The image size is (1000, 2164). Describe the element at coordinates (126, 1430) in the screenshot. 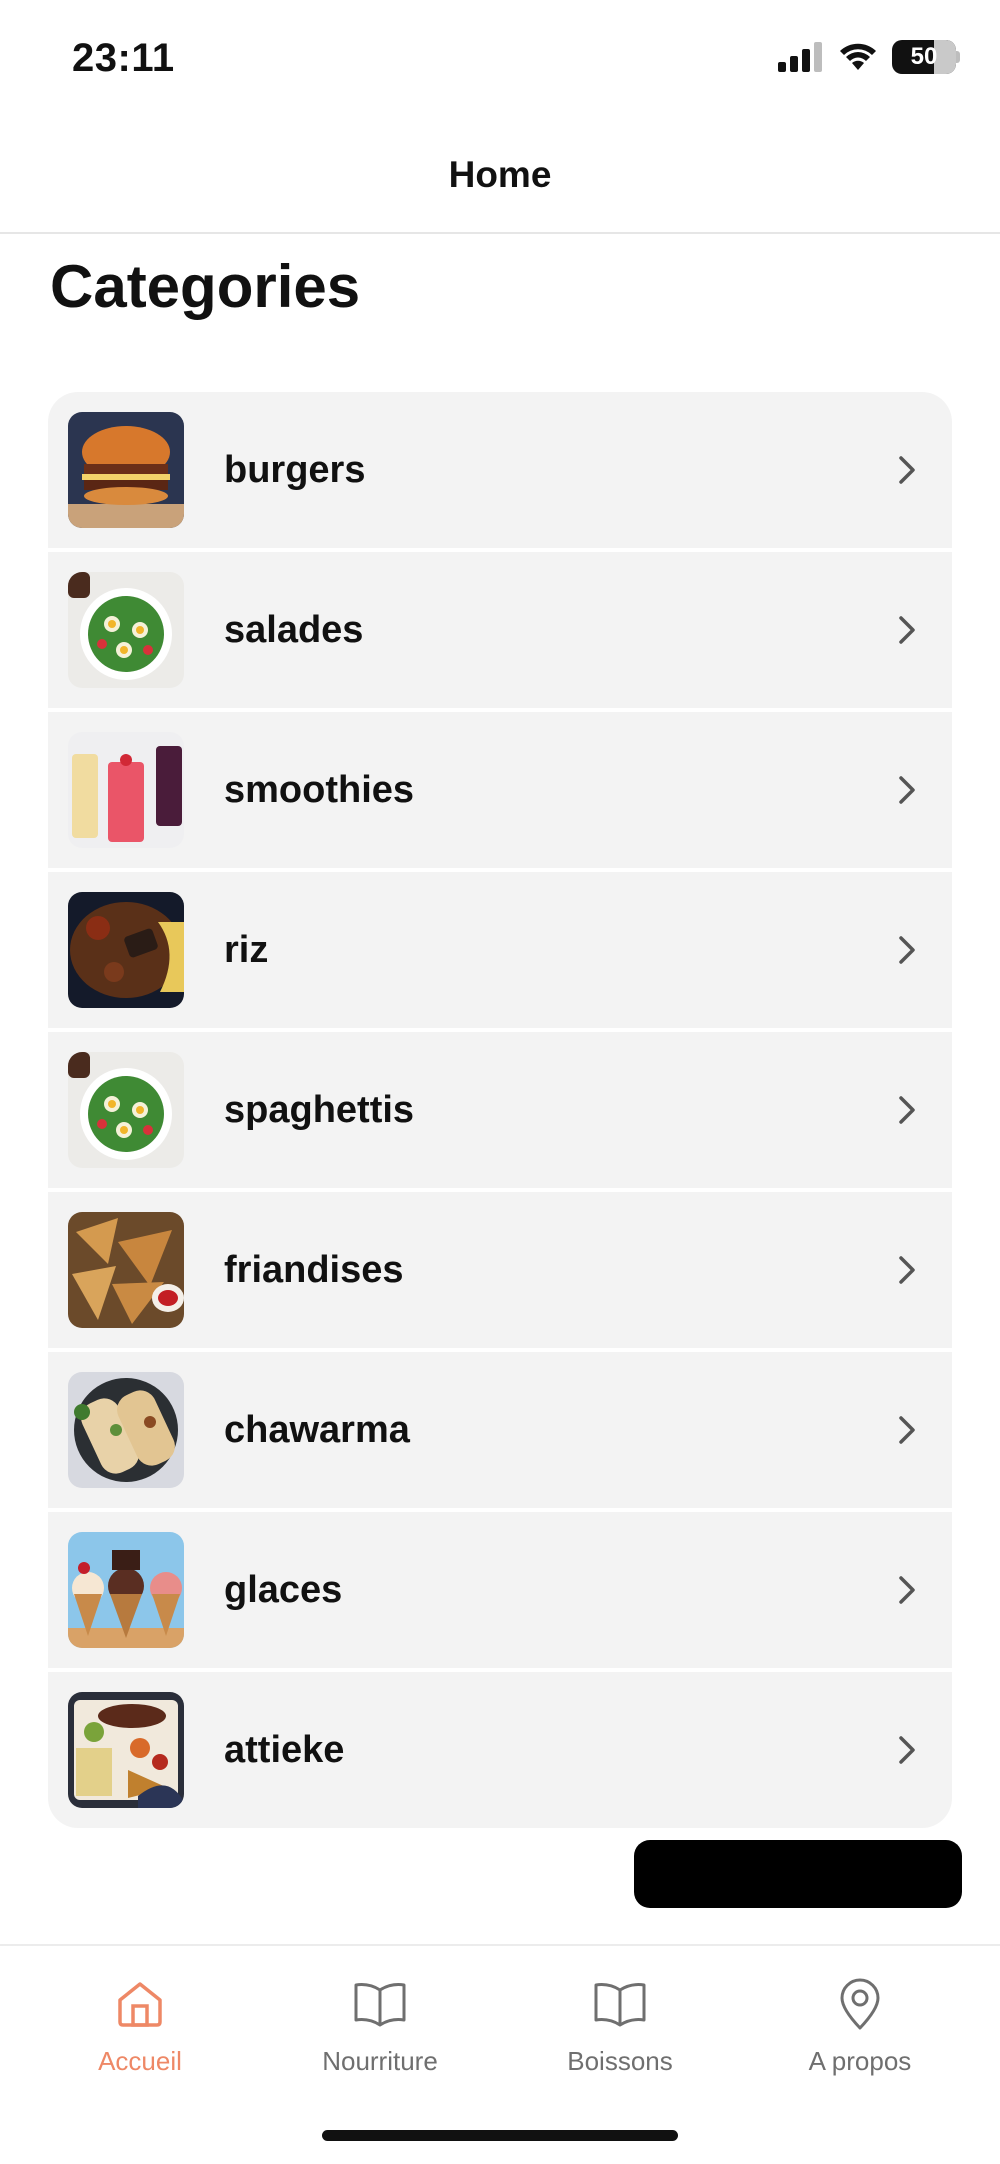

I see `wrap-image` at that location.